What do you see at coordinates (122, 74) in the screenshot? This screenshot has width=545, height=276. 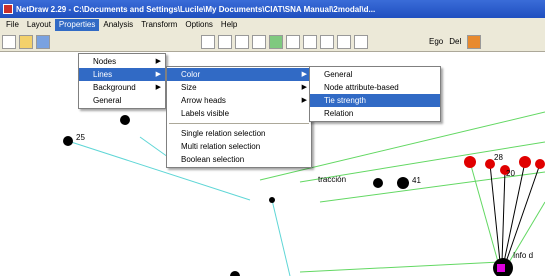 I see `menu-item-lines: Lines ▶` at bounding box center [122, 74].